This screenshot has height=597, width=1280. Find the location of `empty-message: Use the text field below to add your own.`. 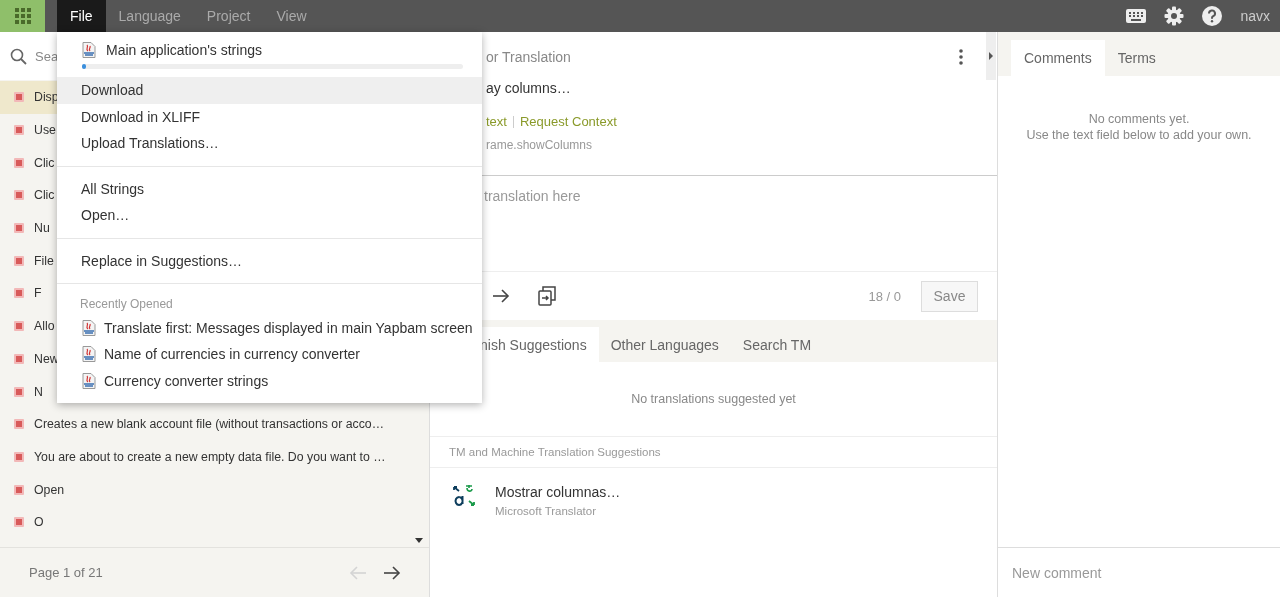

empty-message: Use the text field below to add your own. is located at coordinates (1139, 135).